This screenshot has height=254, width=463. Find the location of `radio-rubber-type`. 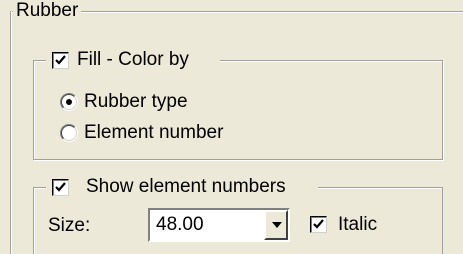

radio-rubber-type is located at coordinates (69, 102).